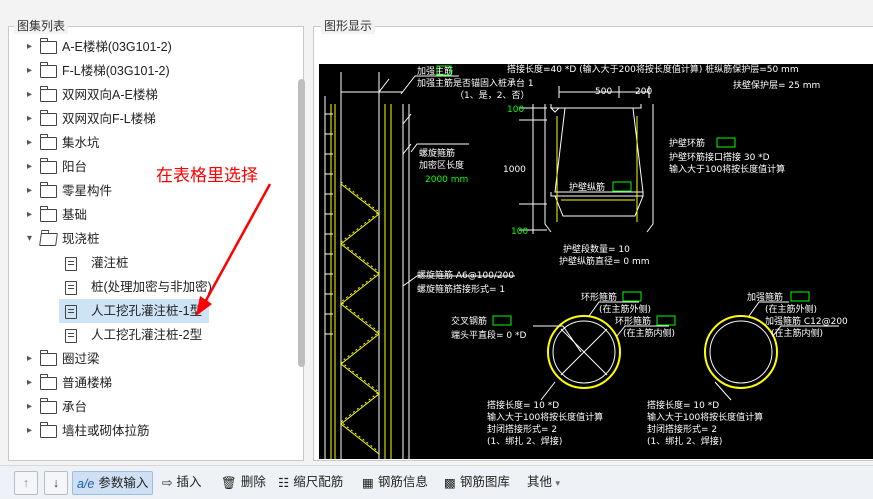 The height and width of the screenshot is (499, 873). What do you see at coordinates (116, 71) in the screenshot?
I see `tree-item-label: F-L楼梯(03G101-2)` at bounding box center [116, 71].